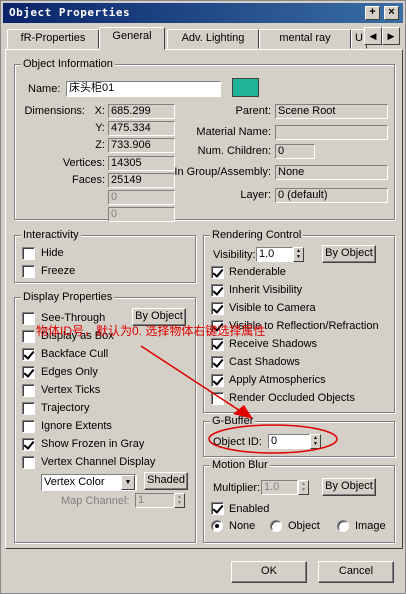  I want to click on annotation-arrow-icon, so click(196, 382).